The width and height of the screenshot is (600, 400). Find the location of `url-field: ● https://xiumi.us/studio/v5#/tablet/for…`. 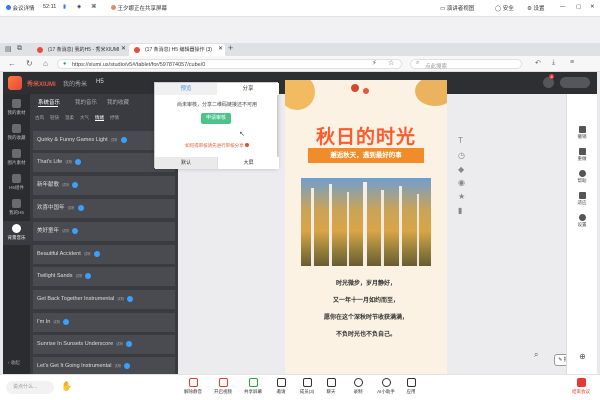

url-field: ● https://xiumi.us/studio/v5#/tablet/for… is located at coordinates (229, 64).